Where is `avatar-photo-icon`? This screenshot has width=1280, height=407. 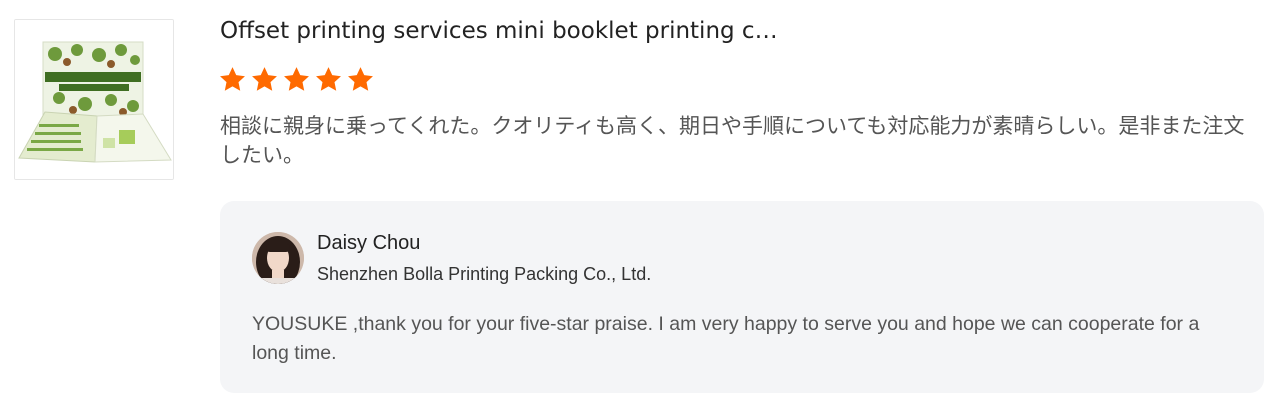
avatar-photo-icon is located at coordinates (278, 258).